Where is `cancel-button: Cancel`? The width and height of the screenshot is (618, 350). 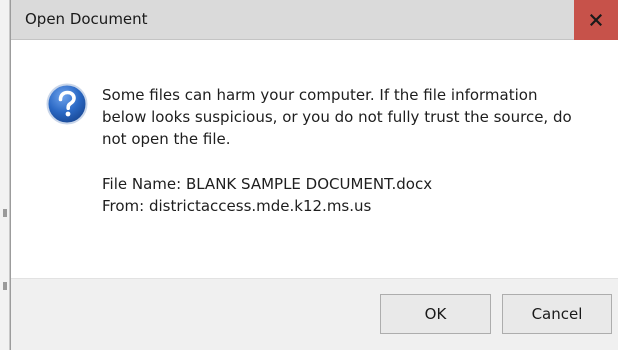 cancel-button: Cancel is located at coordinates (557, 314).